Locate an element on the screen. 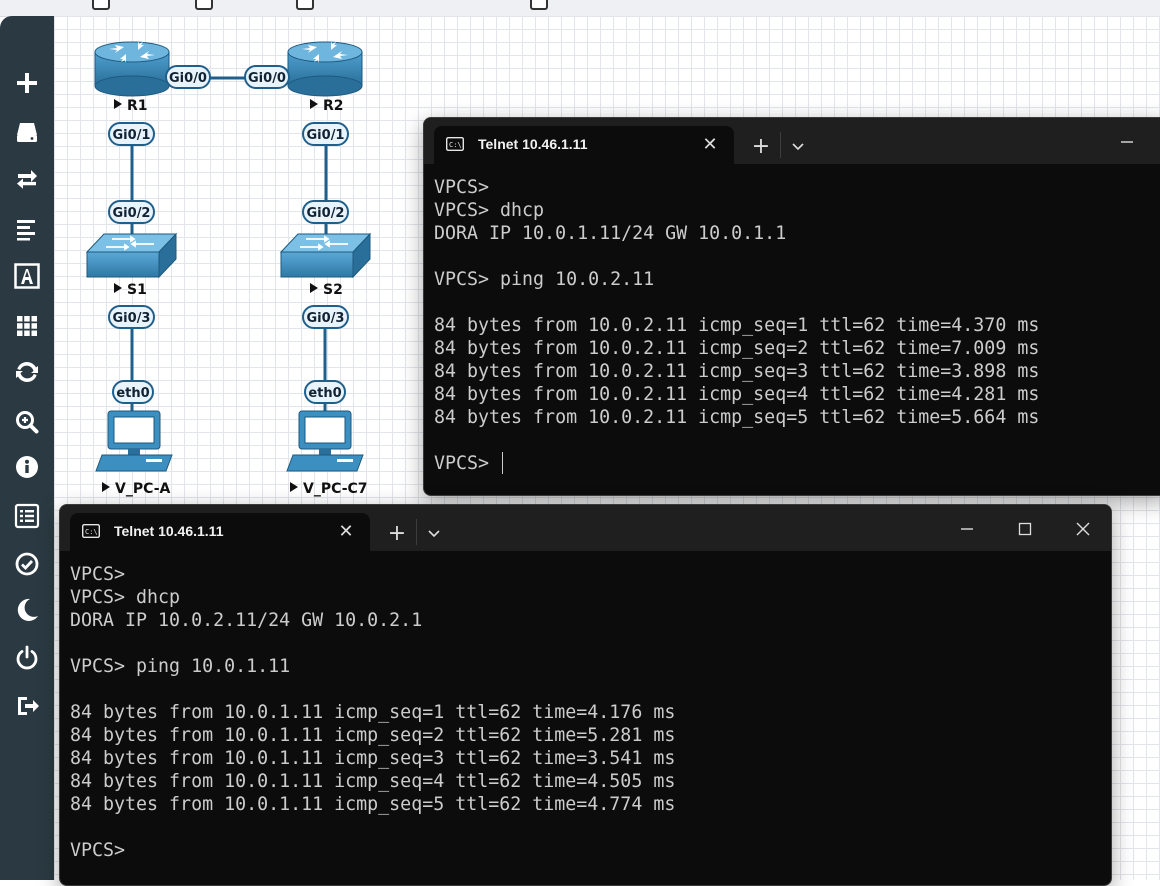 The width and height of the screenshot is (1160, 886). list-icon is located at coordinates (27, 516).